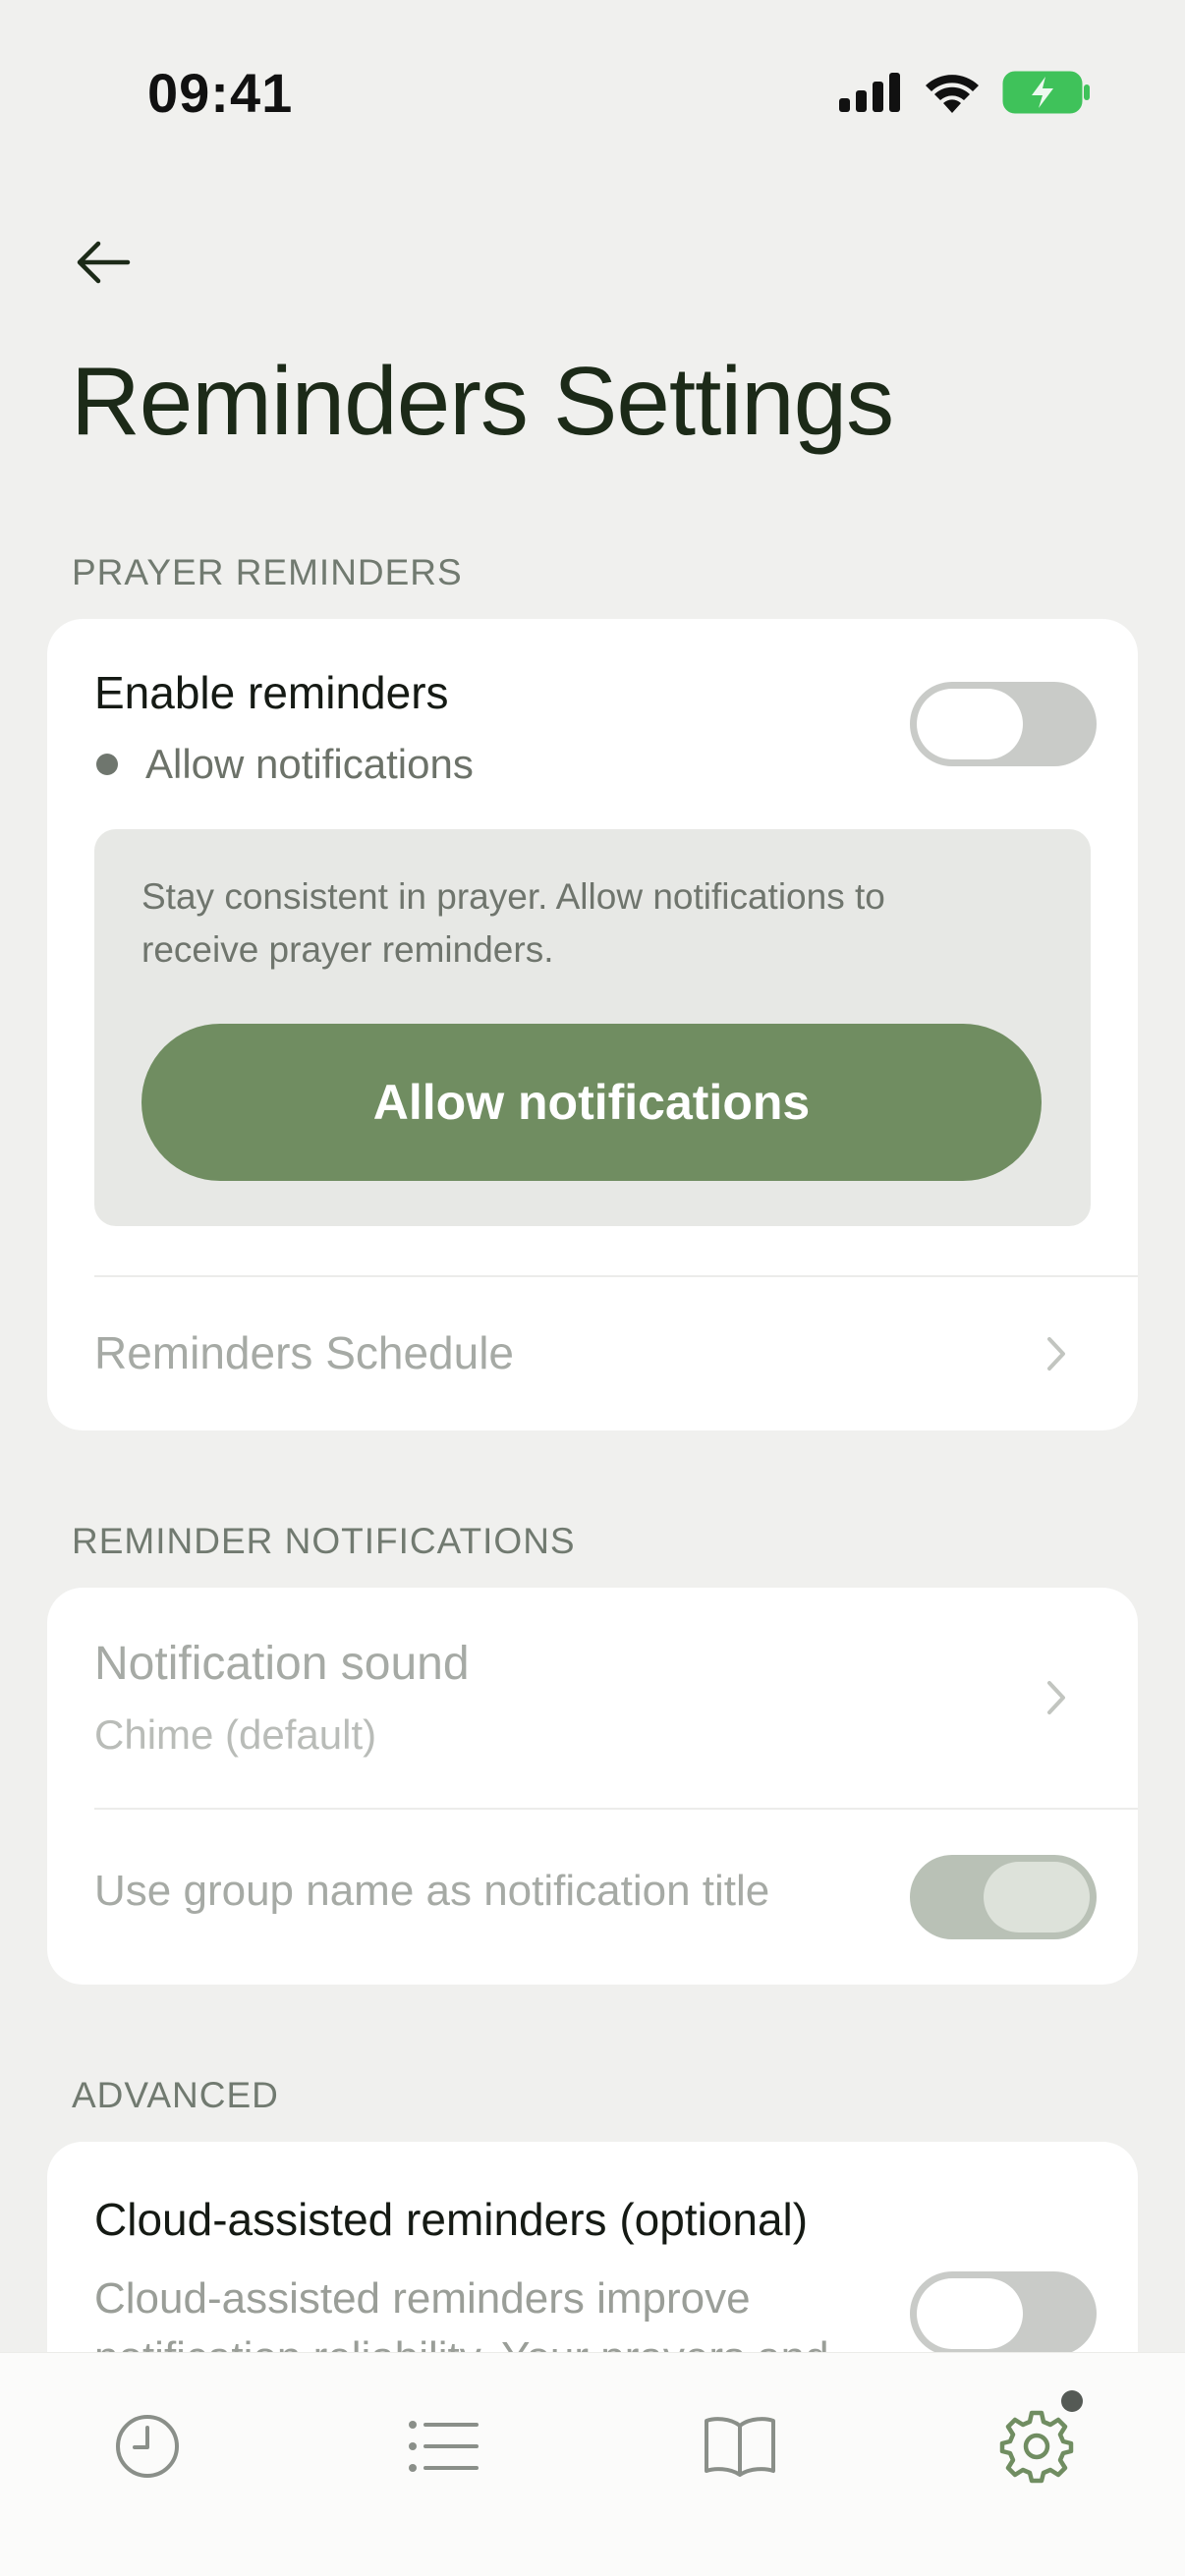 This screenshot has height=2576, width=1185. Describe the element at coordinates (310, 764) in the screenshot. I see `enable-reminders-status-text: Allow notifications` at that location.